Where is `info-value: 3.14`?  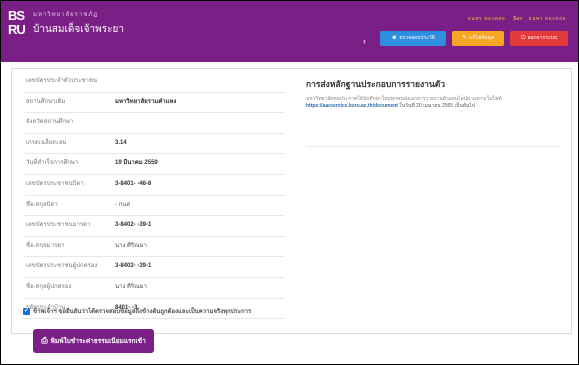
info-value: 3.14 is located at coordinates (121, 142).